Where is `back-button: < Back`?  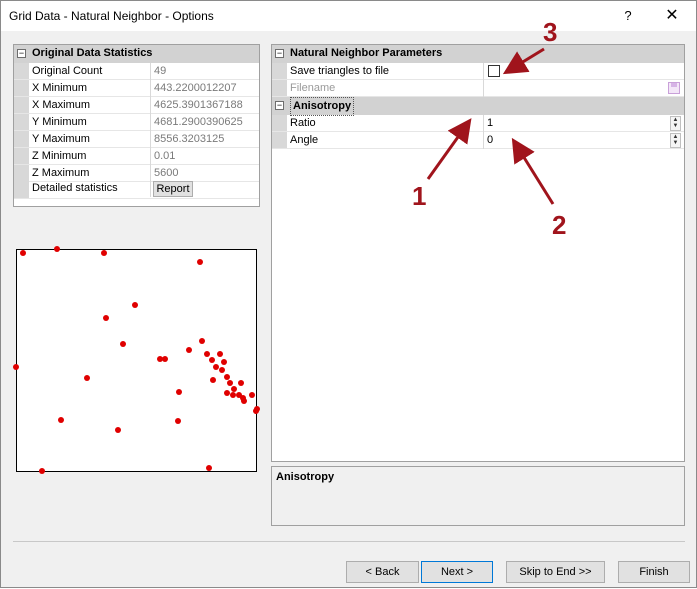 back-button: < Back is located at coordinates (382, 572).